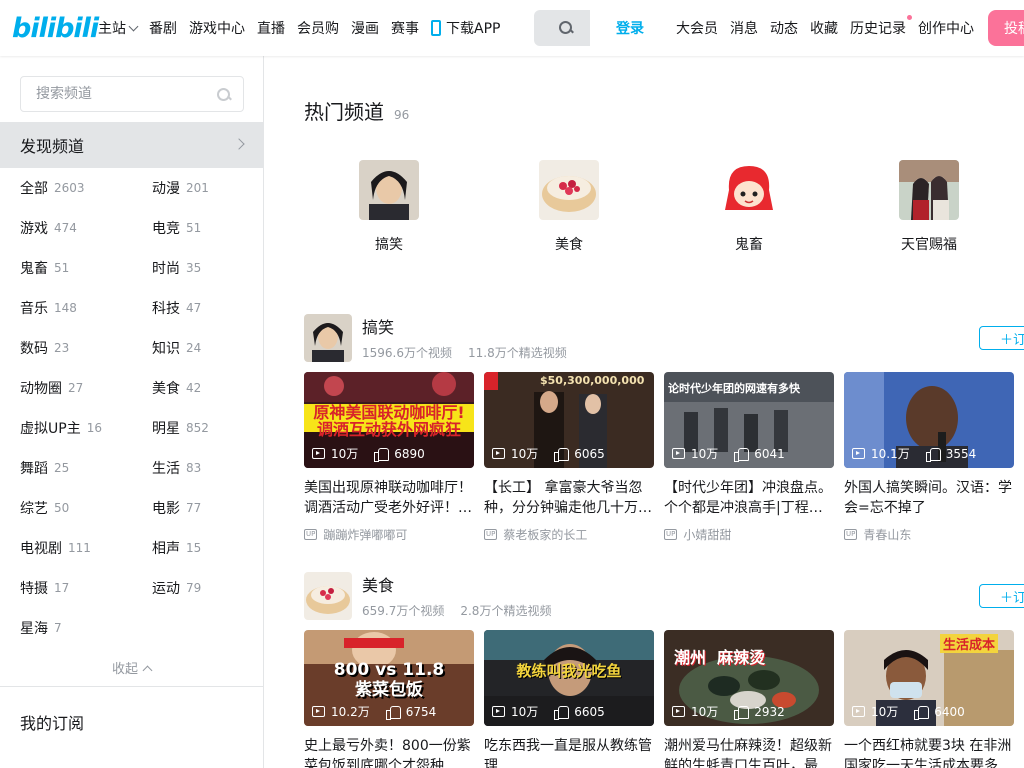  I want to click on video-cover: $50,300,000,000 10万 6065, so click(569, 420).